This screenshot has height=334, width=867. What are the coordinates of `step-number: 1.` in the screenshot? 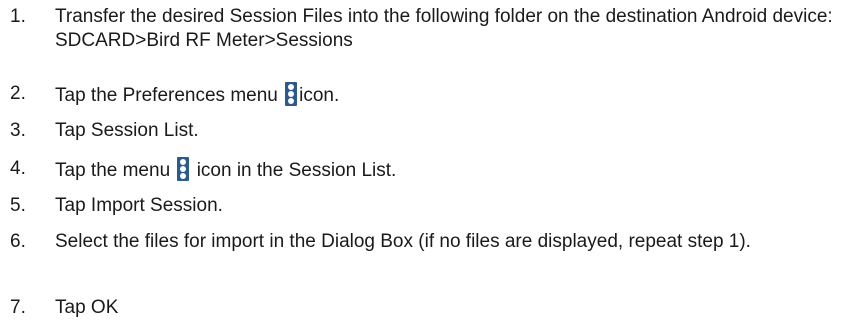 It's located at (18, 16).